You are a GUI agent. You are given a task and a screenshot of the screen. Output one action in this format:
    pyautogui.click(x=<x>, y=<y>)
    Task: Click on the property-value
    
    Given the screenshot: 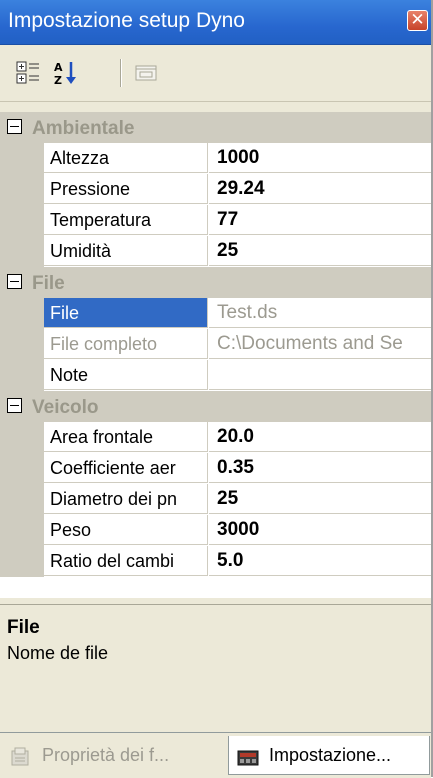 What is the action you would take?
    pyautogui.click(x=320, y=375)
    